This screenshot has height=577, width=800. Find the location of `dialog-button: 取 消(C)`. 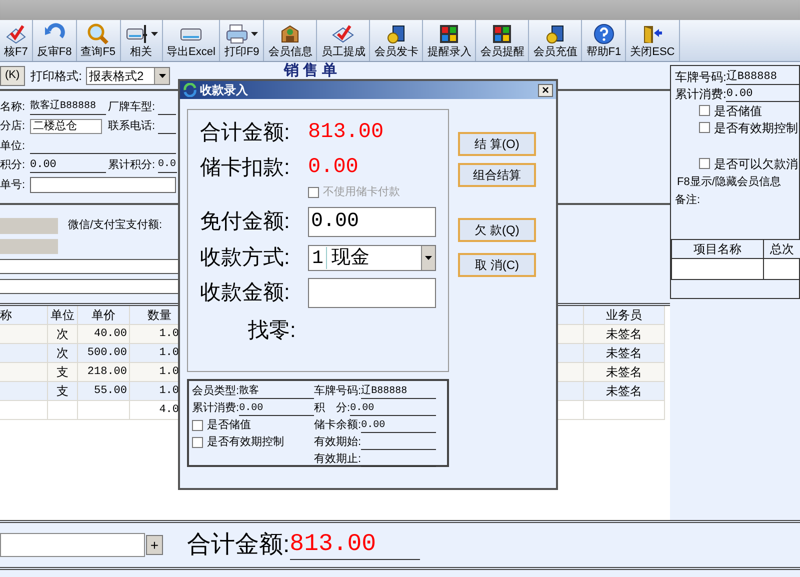

dialog-button: 取 消(C) is located at coordinates (497, 265).